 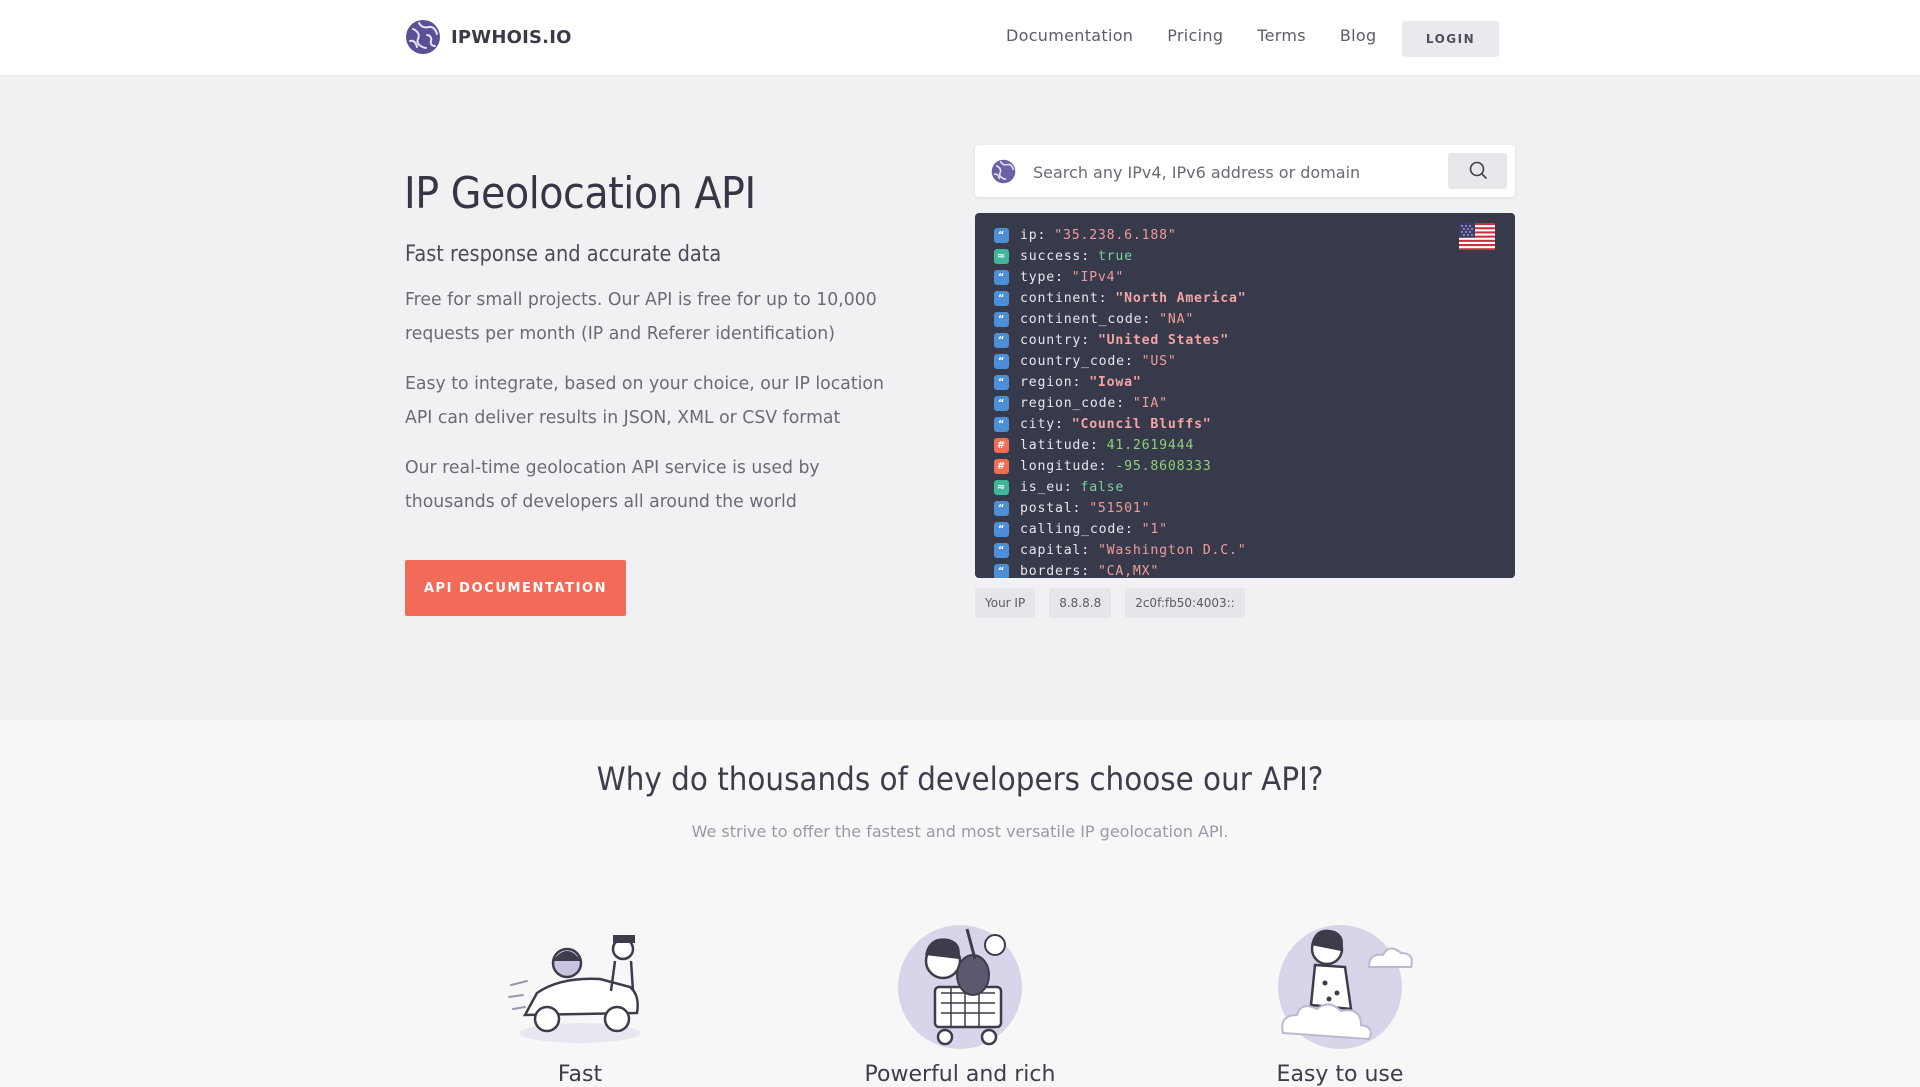 I want to click on json-key: continent_code, so click(x=1081, y=319).